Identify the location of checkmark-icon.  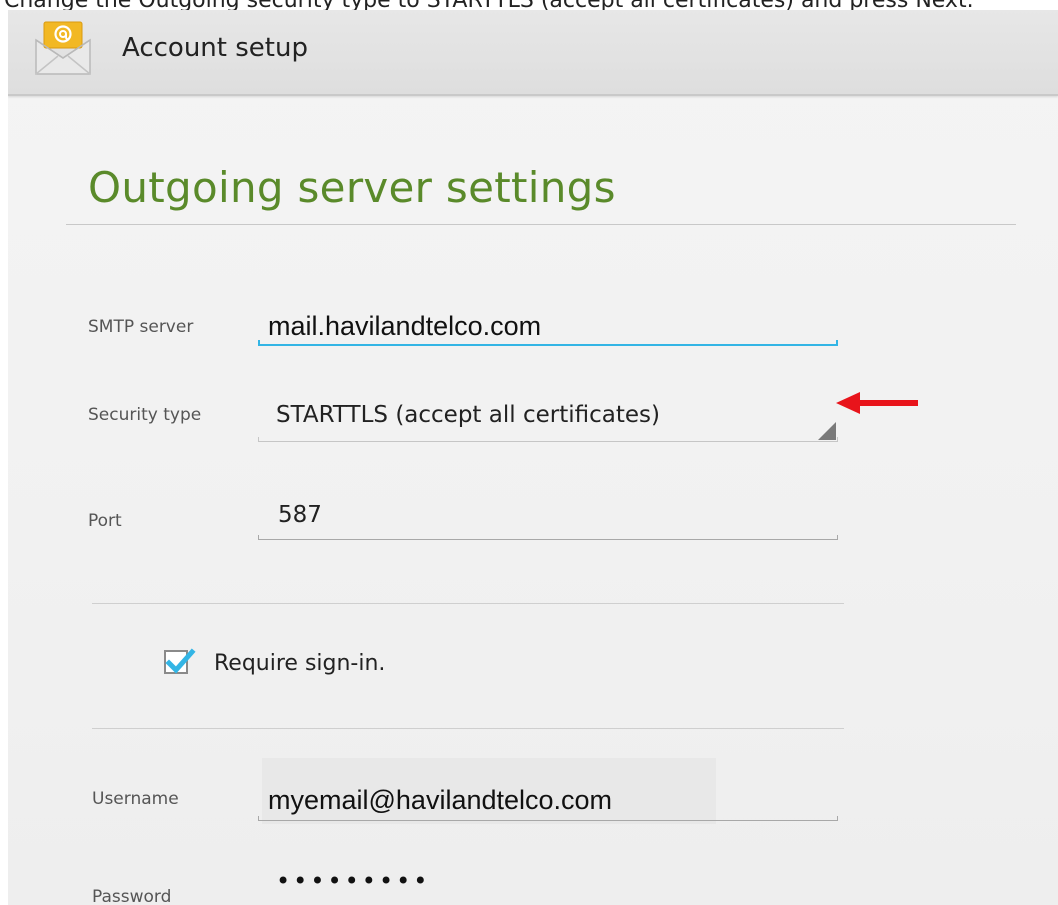
(180, 661).